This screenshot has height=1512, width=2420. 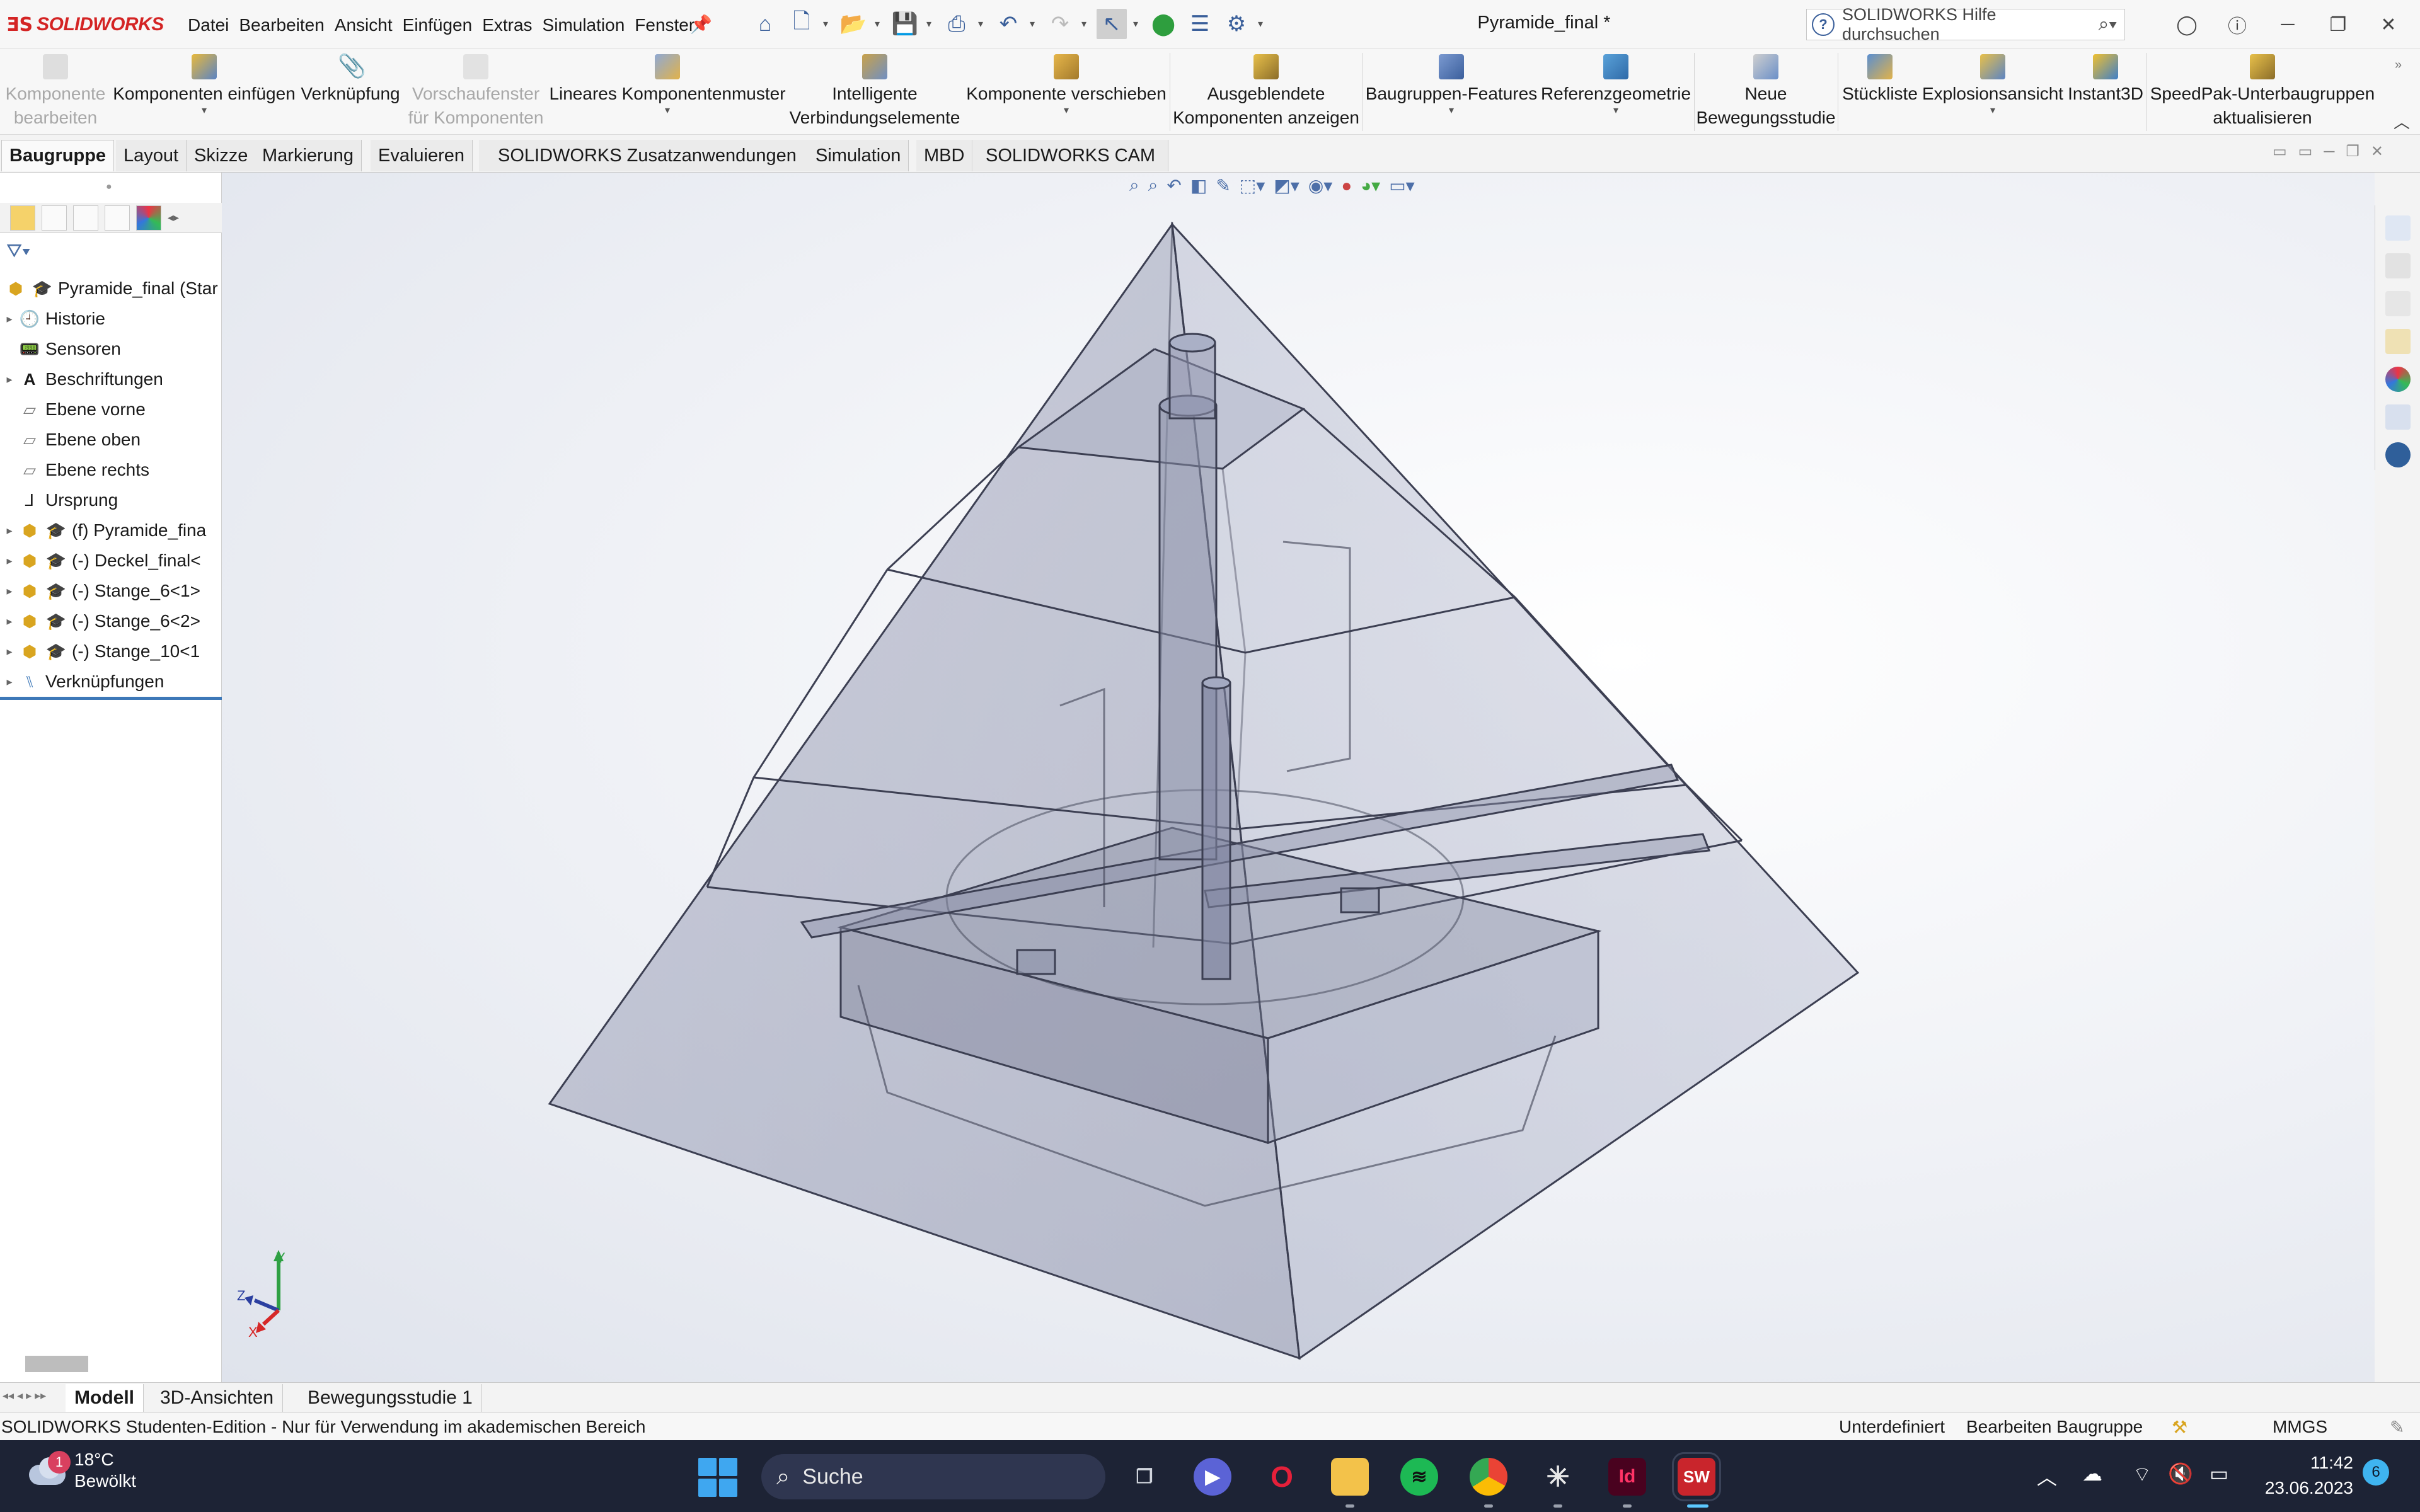 I want to click on property-manager-tab-icon, so click(x=55, y=218).